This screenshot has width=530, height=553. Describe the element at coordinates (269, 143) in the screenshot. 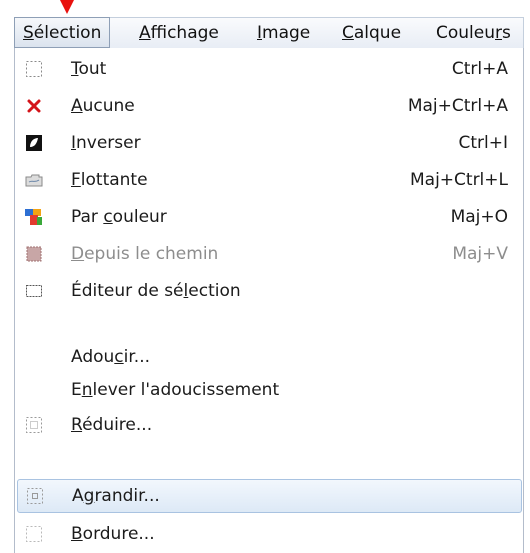

I see `menu-item-inverser: Inverser Ctrl+I` at that location.